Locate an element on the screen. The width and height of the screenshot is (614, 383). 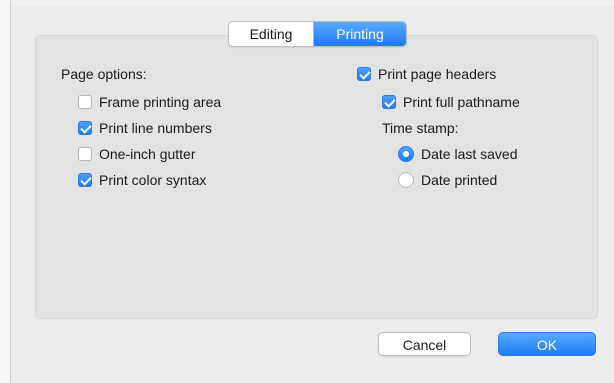
time-stamp-label: Time stamp: is located at coordinates (420, 128).